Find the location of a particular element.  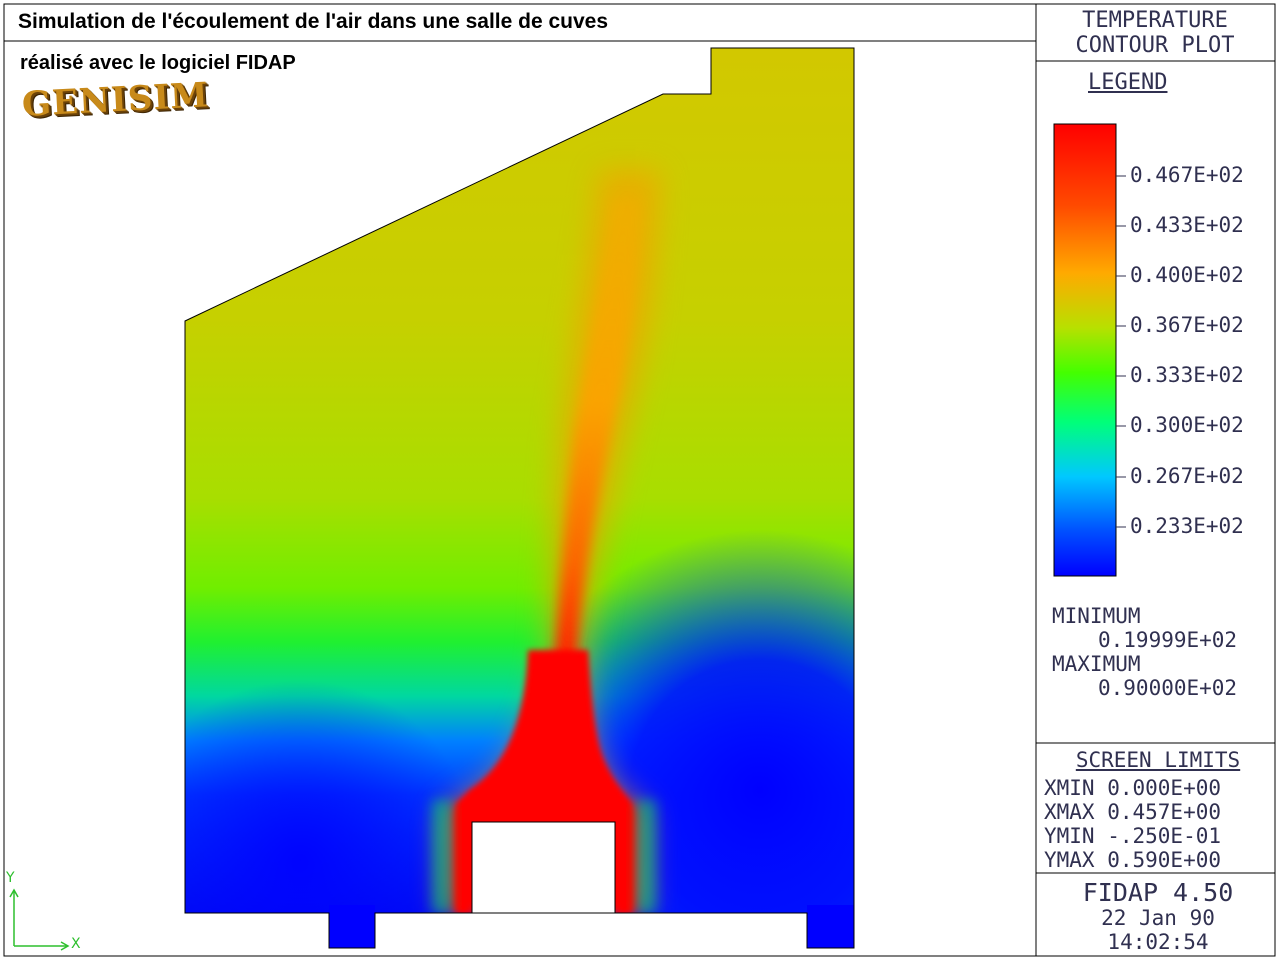

legend-title: LEGEND is located at coordinates (1128, 82).